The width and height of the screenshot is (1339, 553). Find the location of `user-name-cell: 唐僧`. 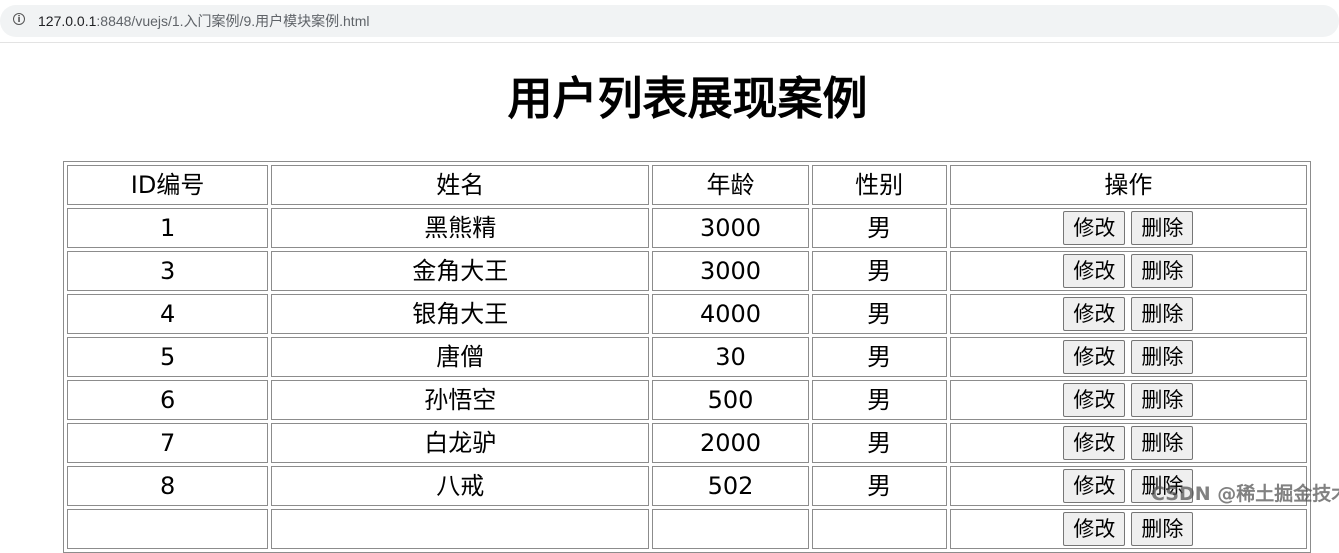

user-name-cell: 唐僧 is located at coordinates (460, 357).